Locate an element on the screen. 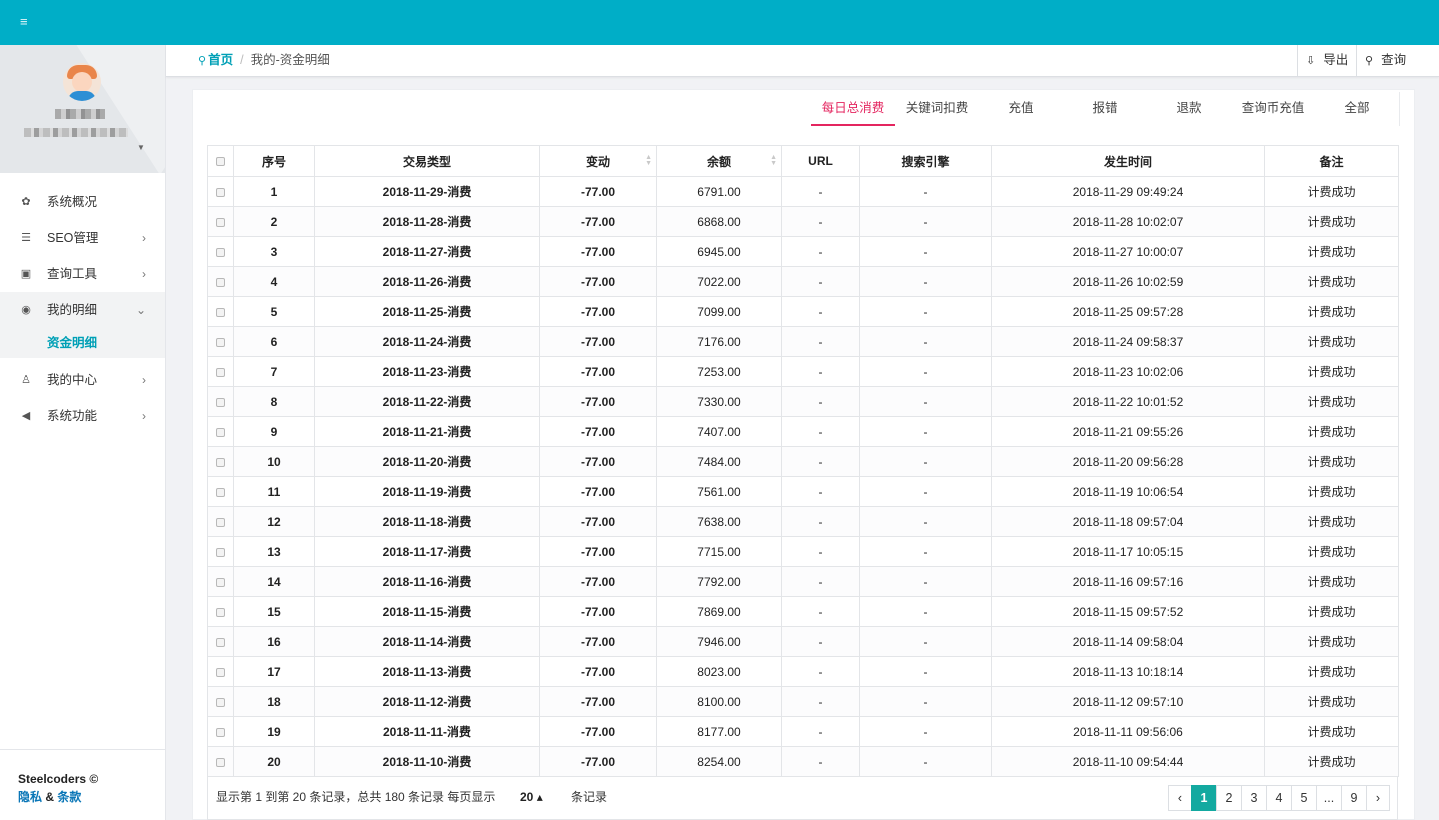 The height and width of the screenshot is (820, 1439). prev-page-button: ‹ is located at coordinates (1180, 798).